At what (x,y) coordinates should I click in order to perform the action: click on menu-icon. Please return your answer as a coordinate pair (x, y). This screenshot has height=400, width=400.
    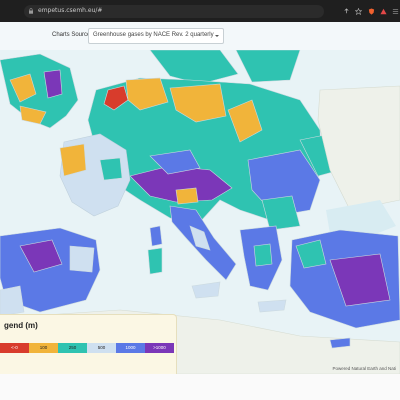
    Looking at the image, I should click on (395, 11).